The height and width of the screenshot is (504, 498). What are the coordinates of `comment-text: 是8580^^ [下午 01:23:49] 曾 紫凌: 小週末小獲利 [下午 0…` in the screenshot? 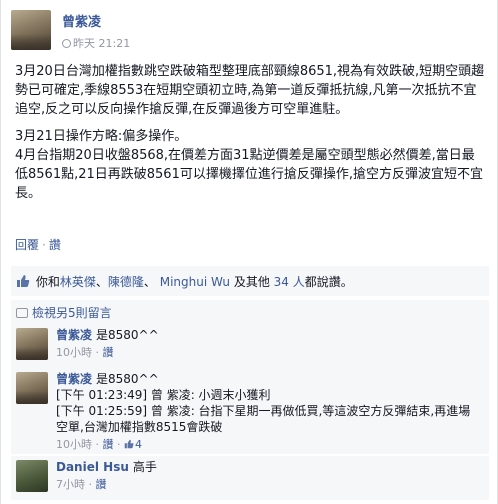 It's located at (263, 403).